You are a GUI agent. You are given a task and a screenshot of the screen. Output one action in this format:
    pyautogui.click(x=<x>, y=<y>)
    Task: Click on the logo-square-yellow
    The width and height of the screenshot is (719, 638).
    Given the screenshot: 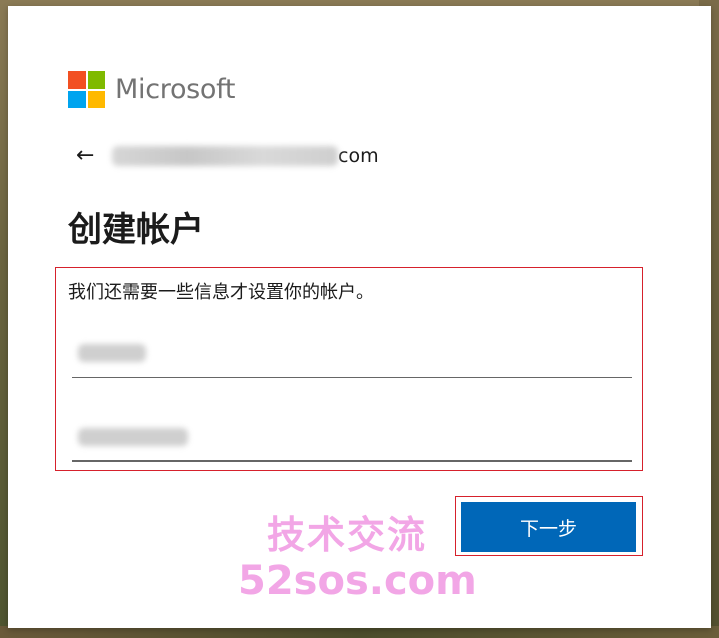 What is the action you would take?
    pyautogui.click(x=96, y=99)
    